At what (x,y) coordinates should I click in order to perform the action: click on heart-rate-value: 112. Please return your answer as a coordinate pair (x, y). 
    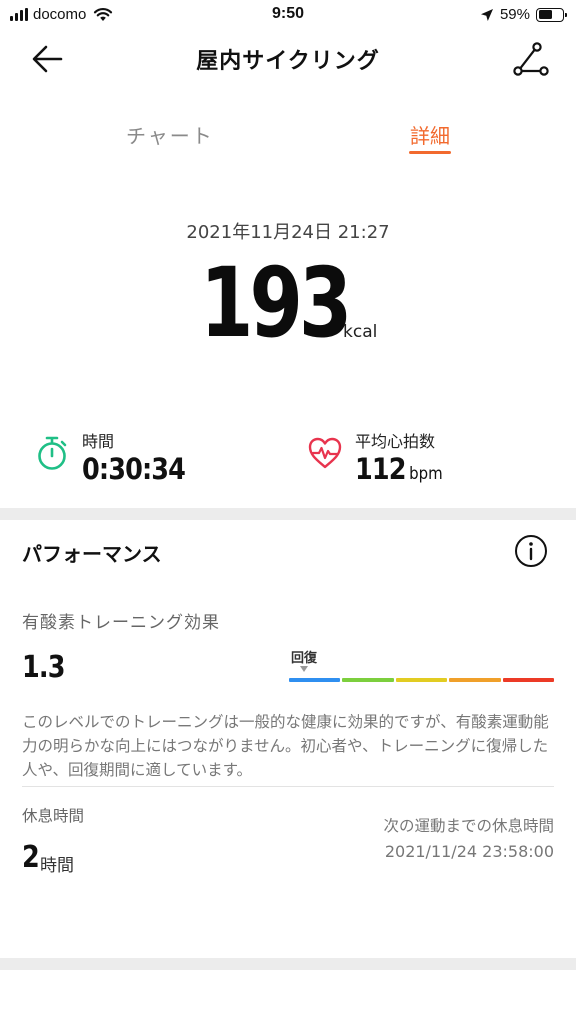
    Looking at the image, I should click on (381, 469).